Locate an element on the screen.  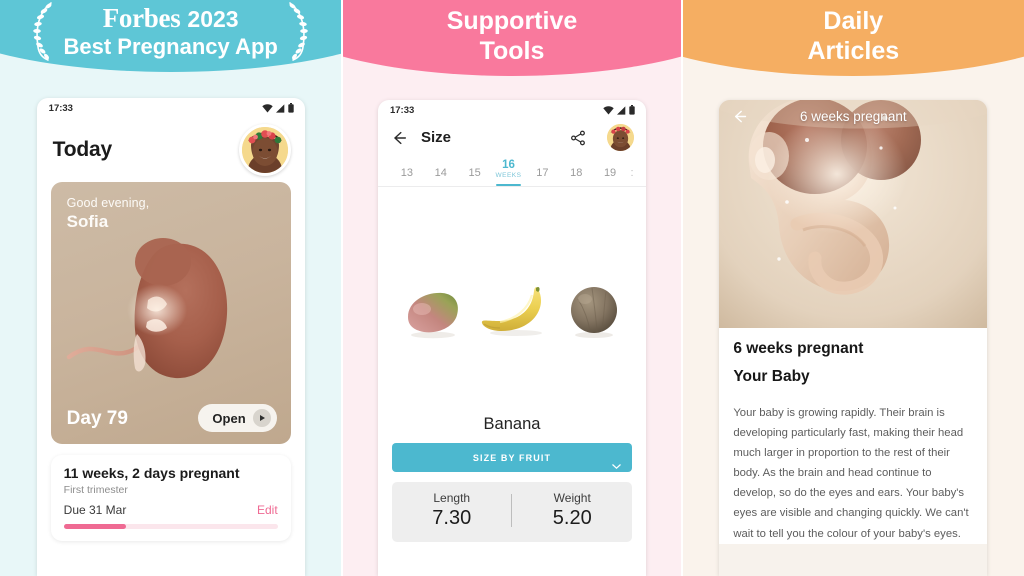
week-tab-number: 17 is located at coordinates (542, 173).